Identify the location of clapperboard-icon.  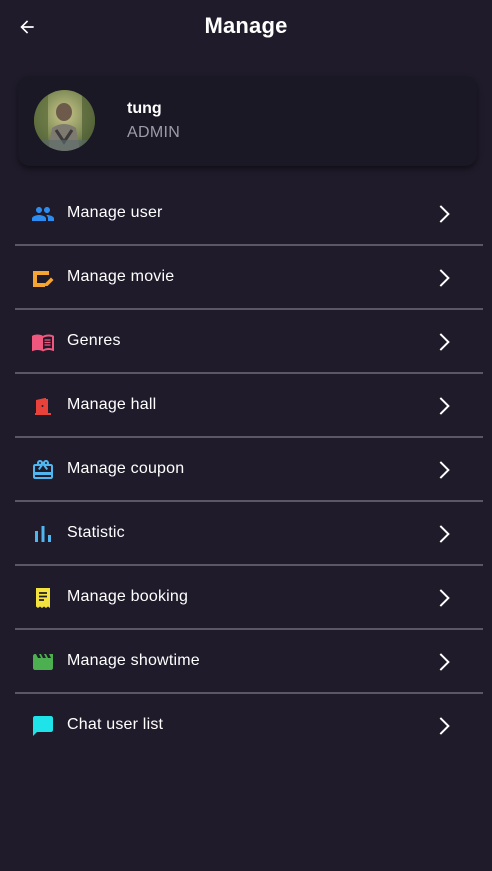
(43, 662).